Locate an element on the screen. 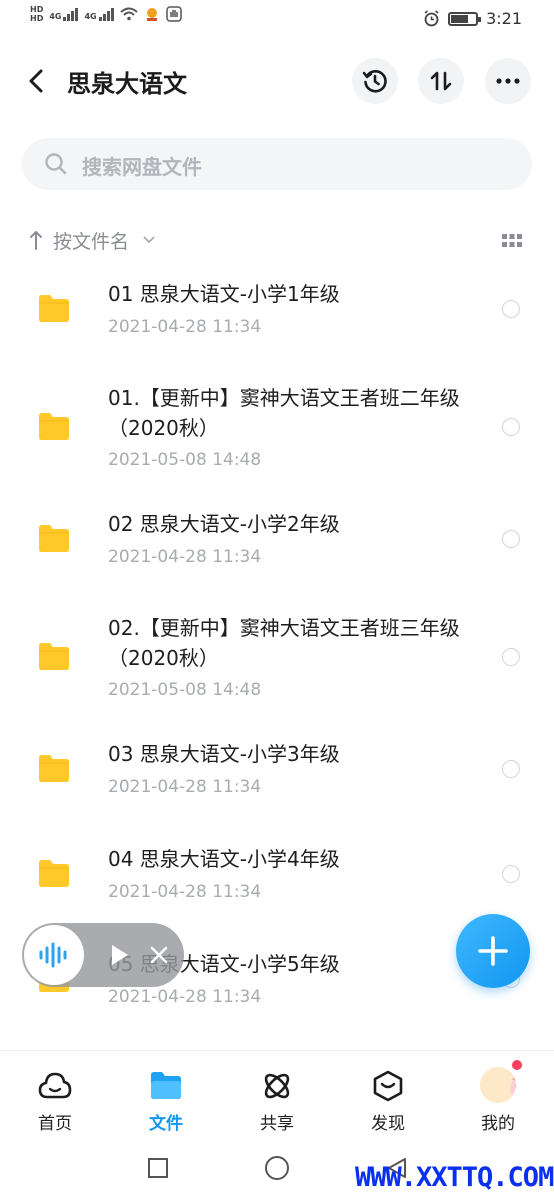  close-icon is located at coordinates (159, 955).